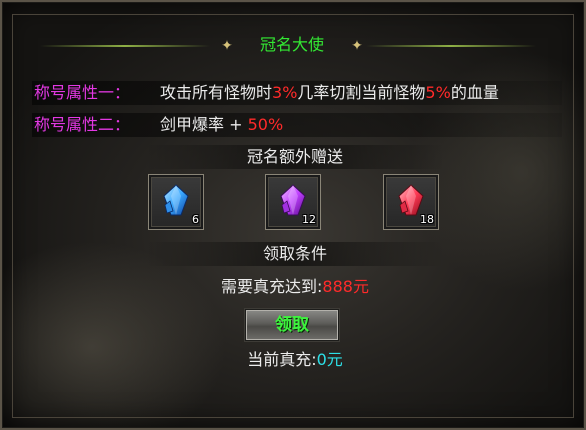  What do you see at coordinates (82, 124) in the screenshot?
I see `attribute-2-label: 称号属性二：` at bounding box center [82, 124].